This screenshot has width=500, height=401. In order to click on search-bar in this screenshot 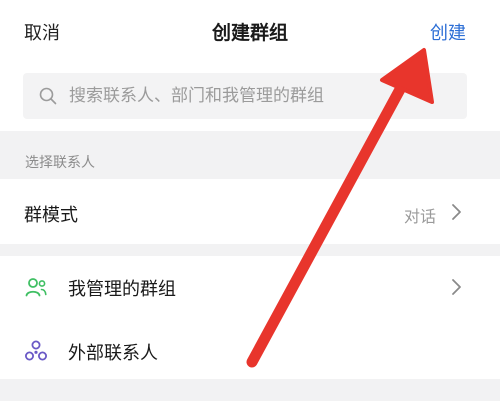, I will do `click(245, 96)`.